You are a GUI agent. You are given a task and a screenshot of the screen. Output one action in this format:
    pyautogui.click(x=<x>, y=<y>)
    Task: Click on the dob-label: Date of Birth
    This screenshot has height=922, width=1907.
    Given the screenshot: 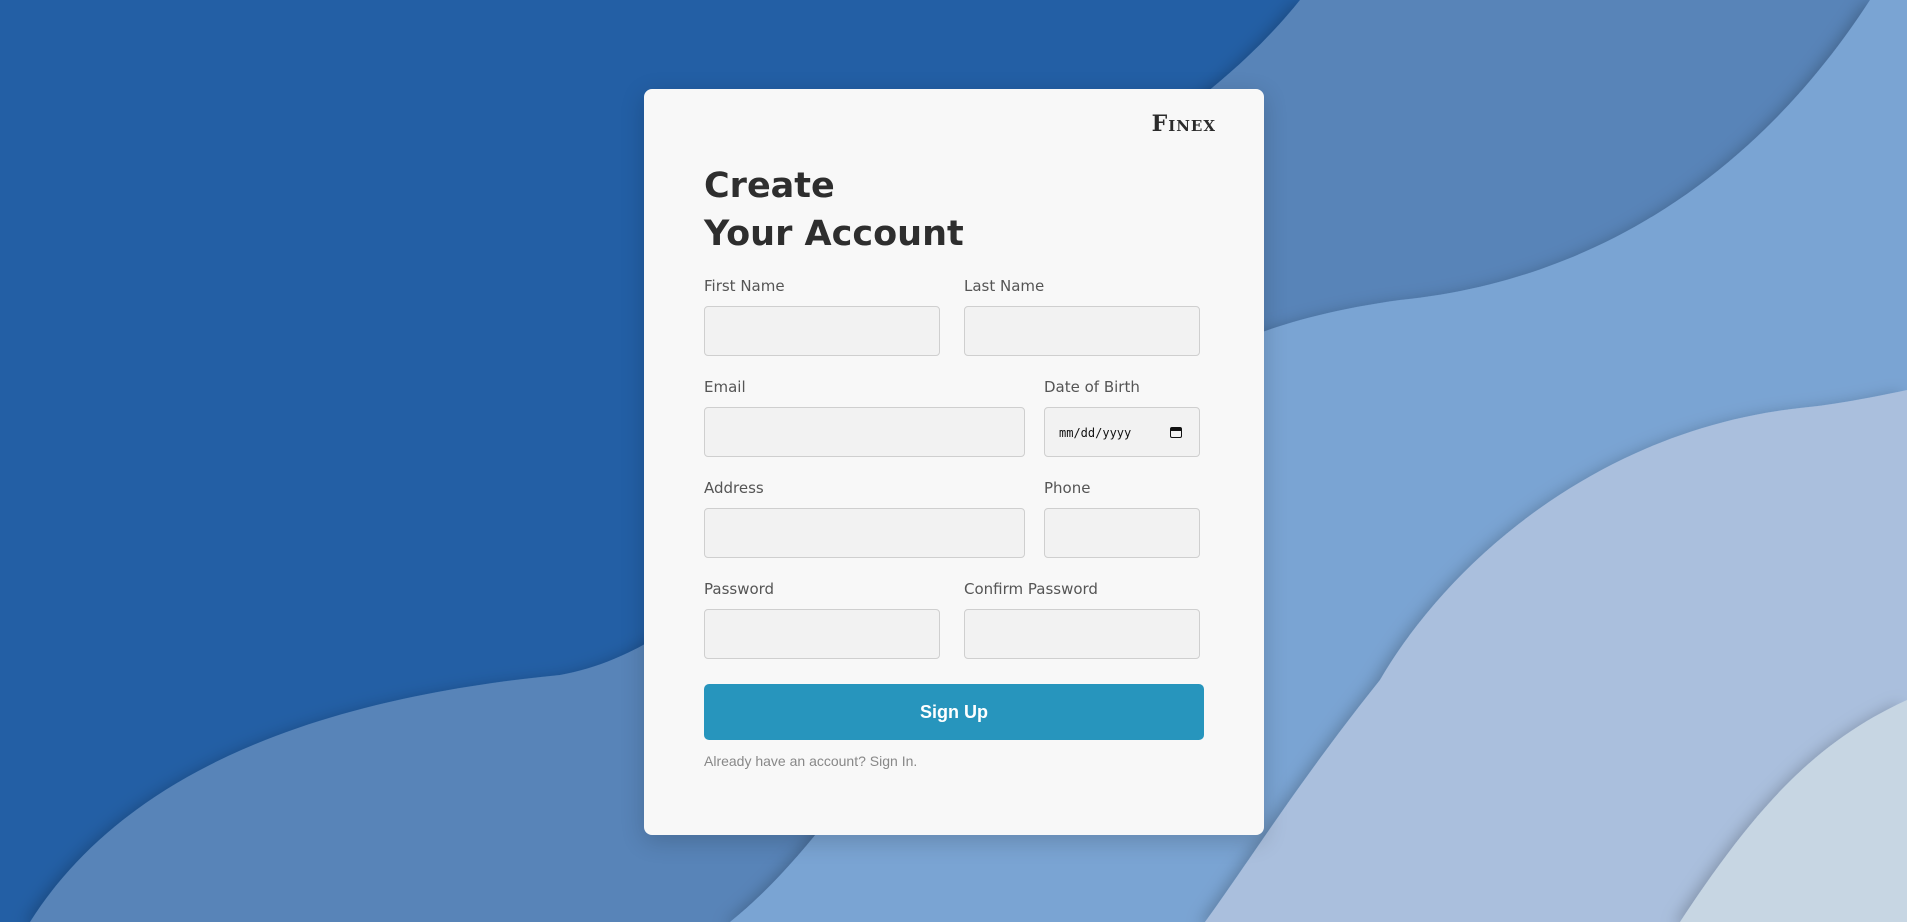 What is the action you would take?
    pyautogui.click(x=1092, y=387)
    